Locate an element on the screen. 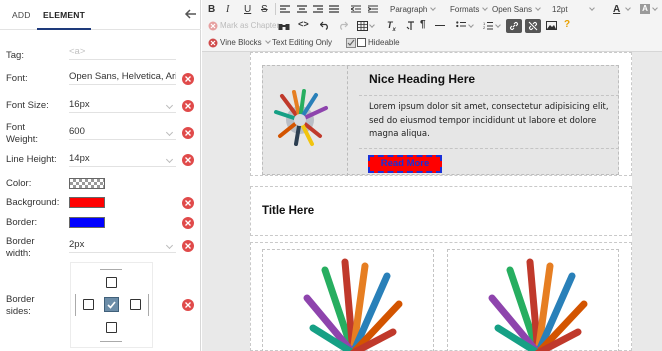 This screenshot has width=662, height=351. source-code-button: <> is located at coordinates (303, 25).